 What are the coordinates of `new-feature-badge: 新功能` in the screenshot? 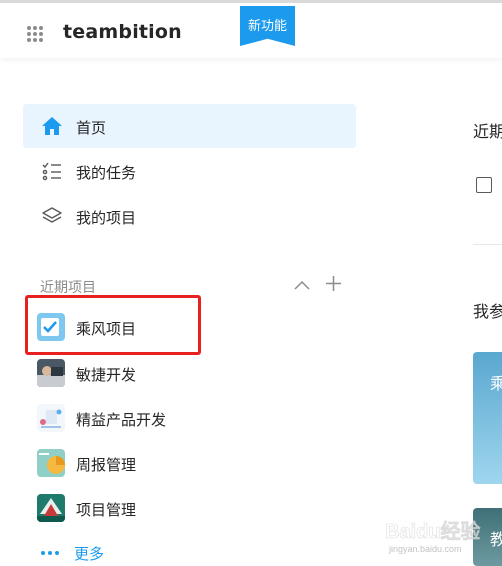 It's located at (267, 26).